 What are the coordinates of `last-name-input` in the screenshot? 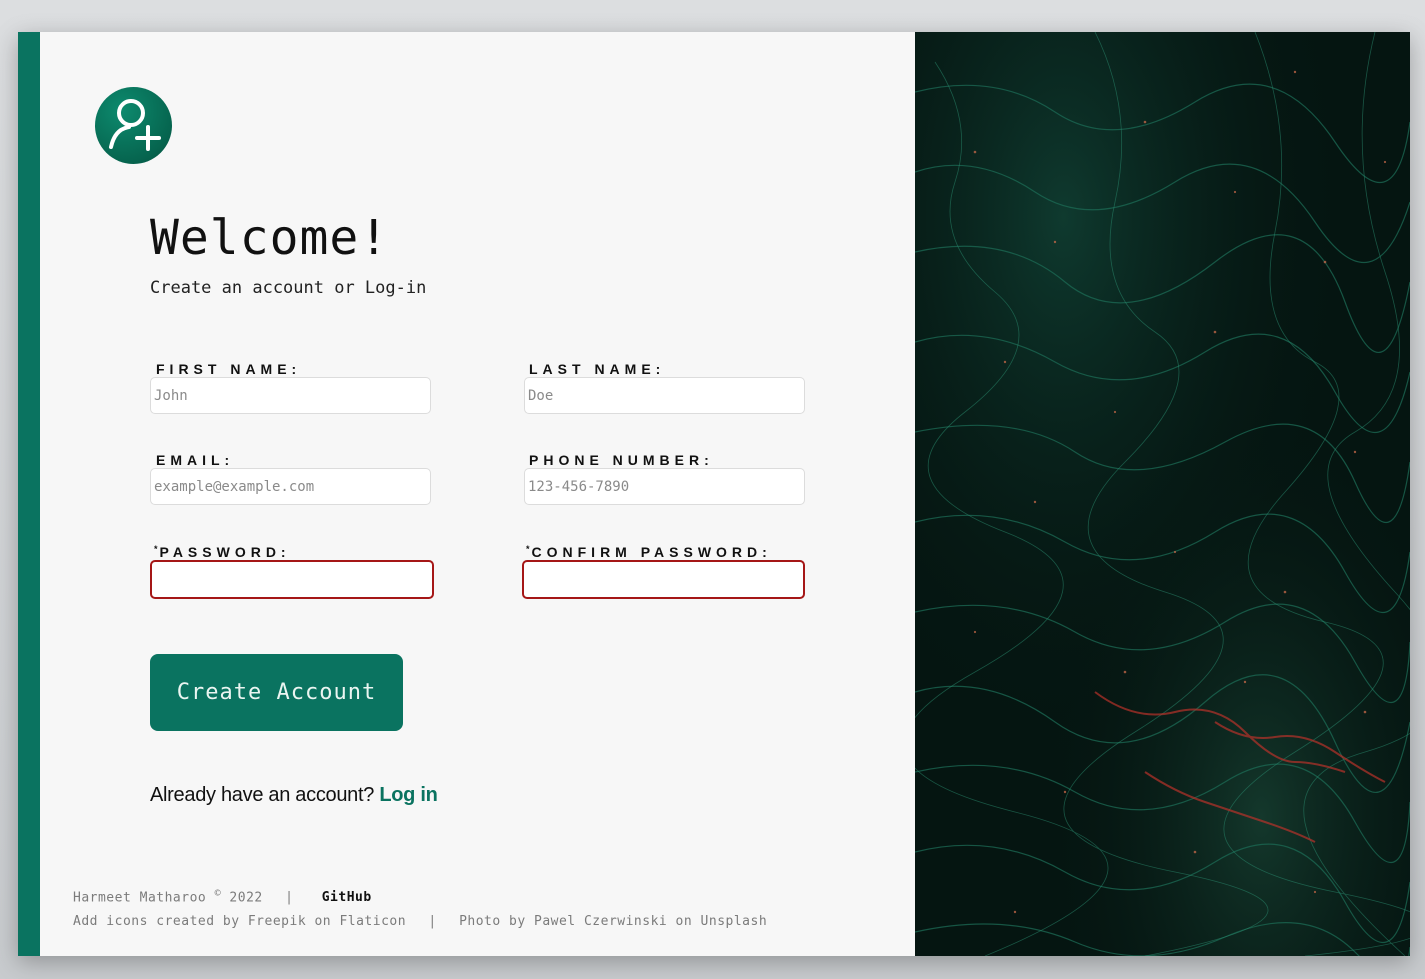 It's located at (664, 395).